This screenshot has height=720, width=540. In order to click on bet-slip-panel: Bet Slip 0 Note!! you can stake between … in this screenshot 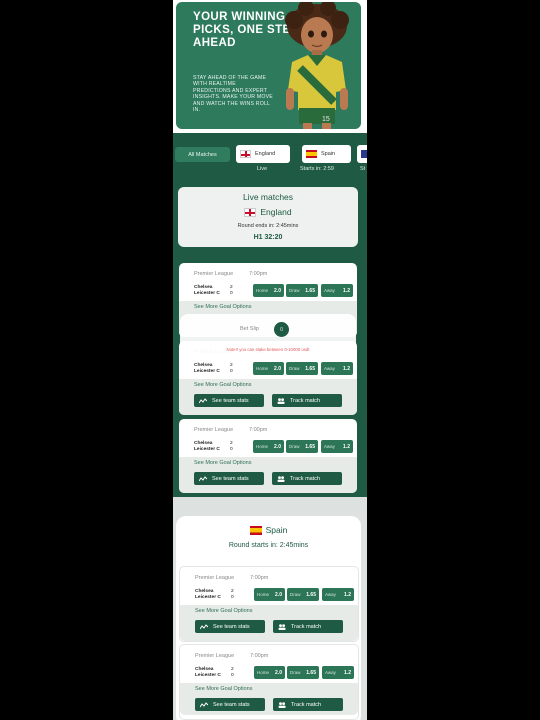, I will do `click(268, 336)`.